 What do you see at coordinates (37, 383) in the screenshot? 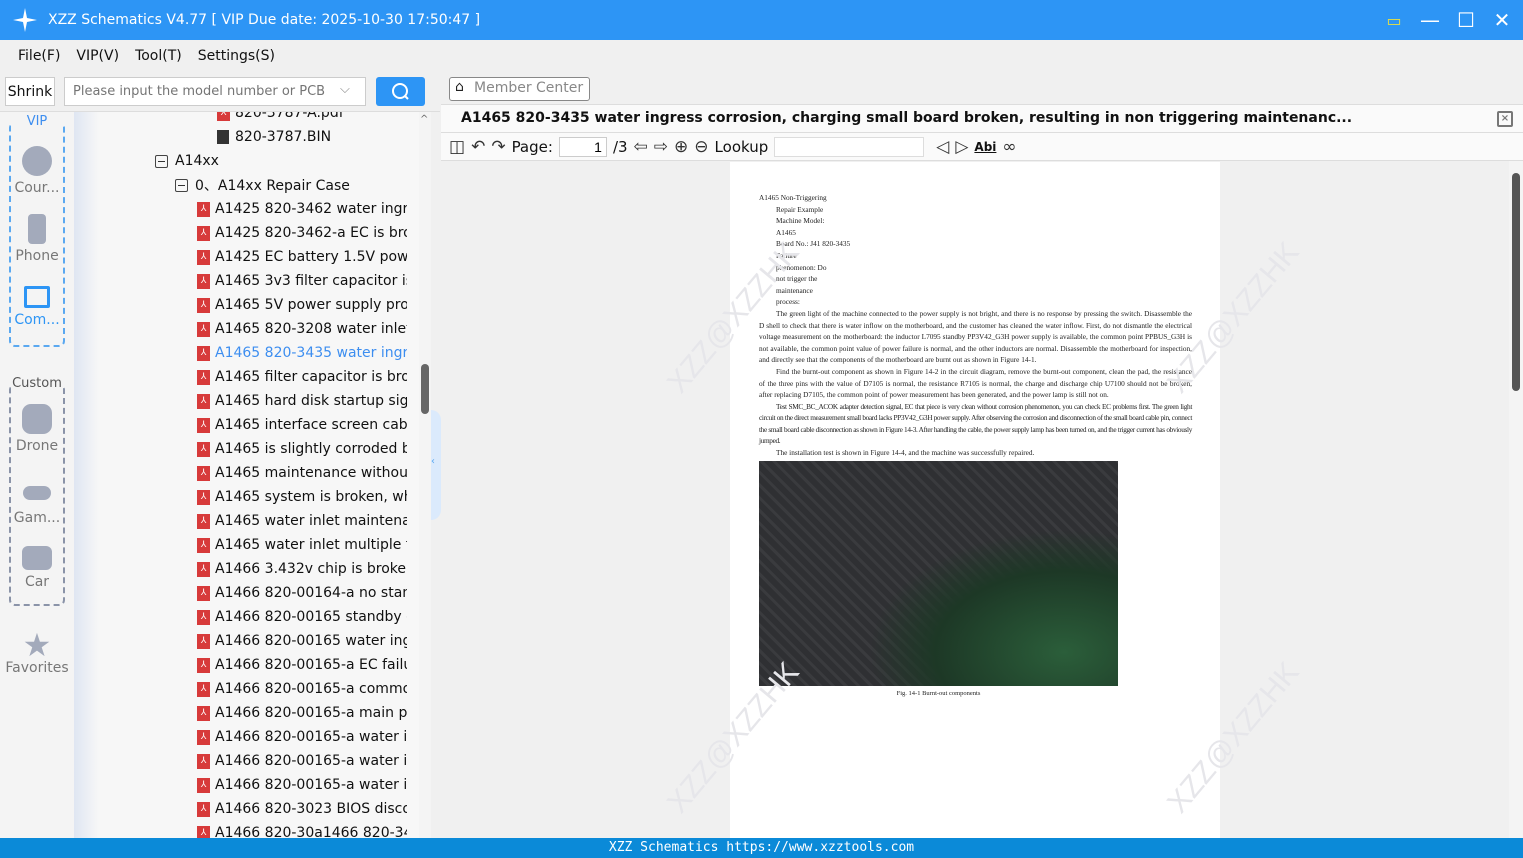
I see `custom-label: Custom` at bounding box center [37, 383].